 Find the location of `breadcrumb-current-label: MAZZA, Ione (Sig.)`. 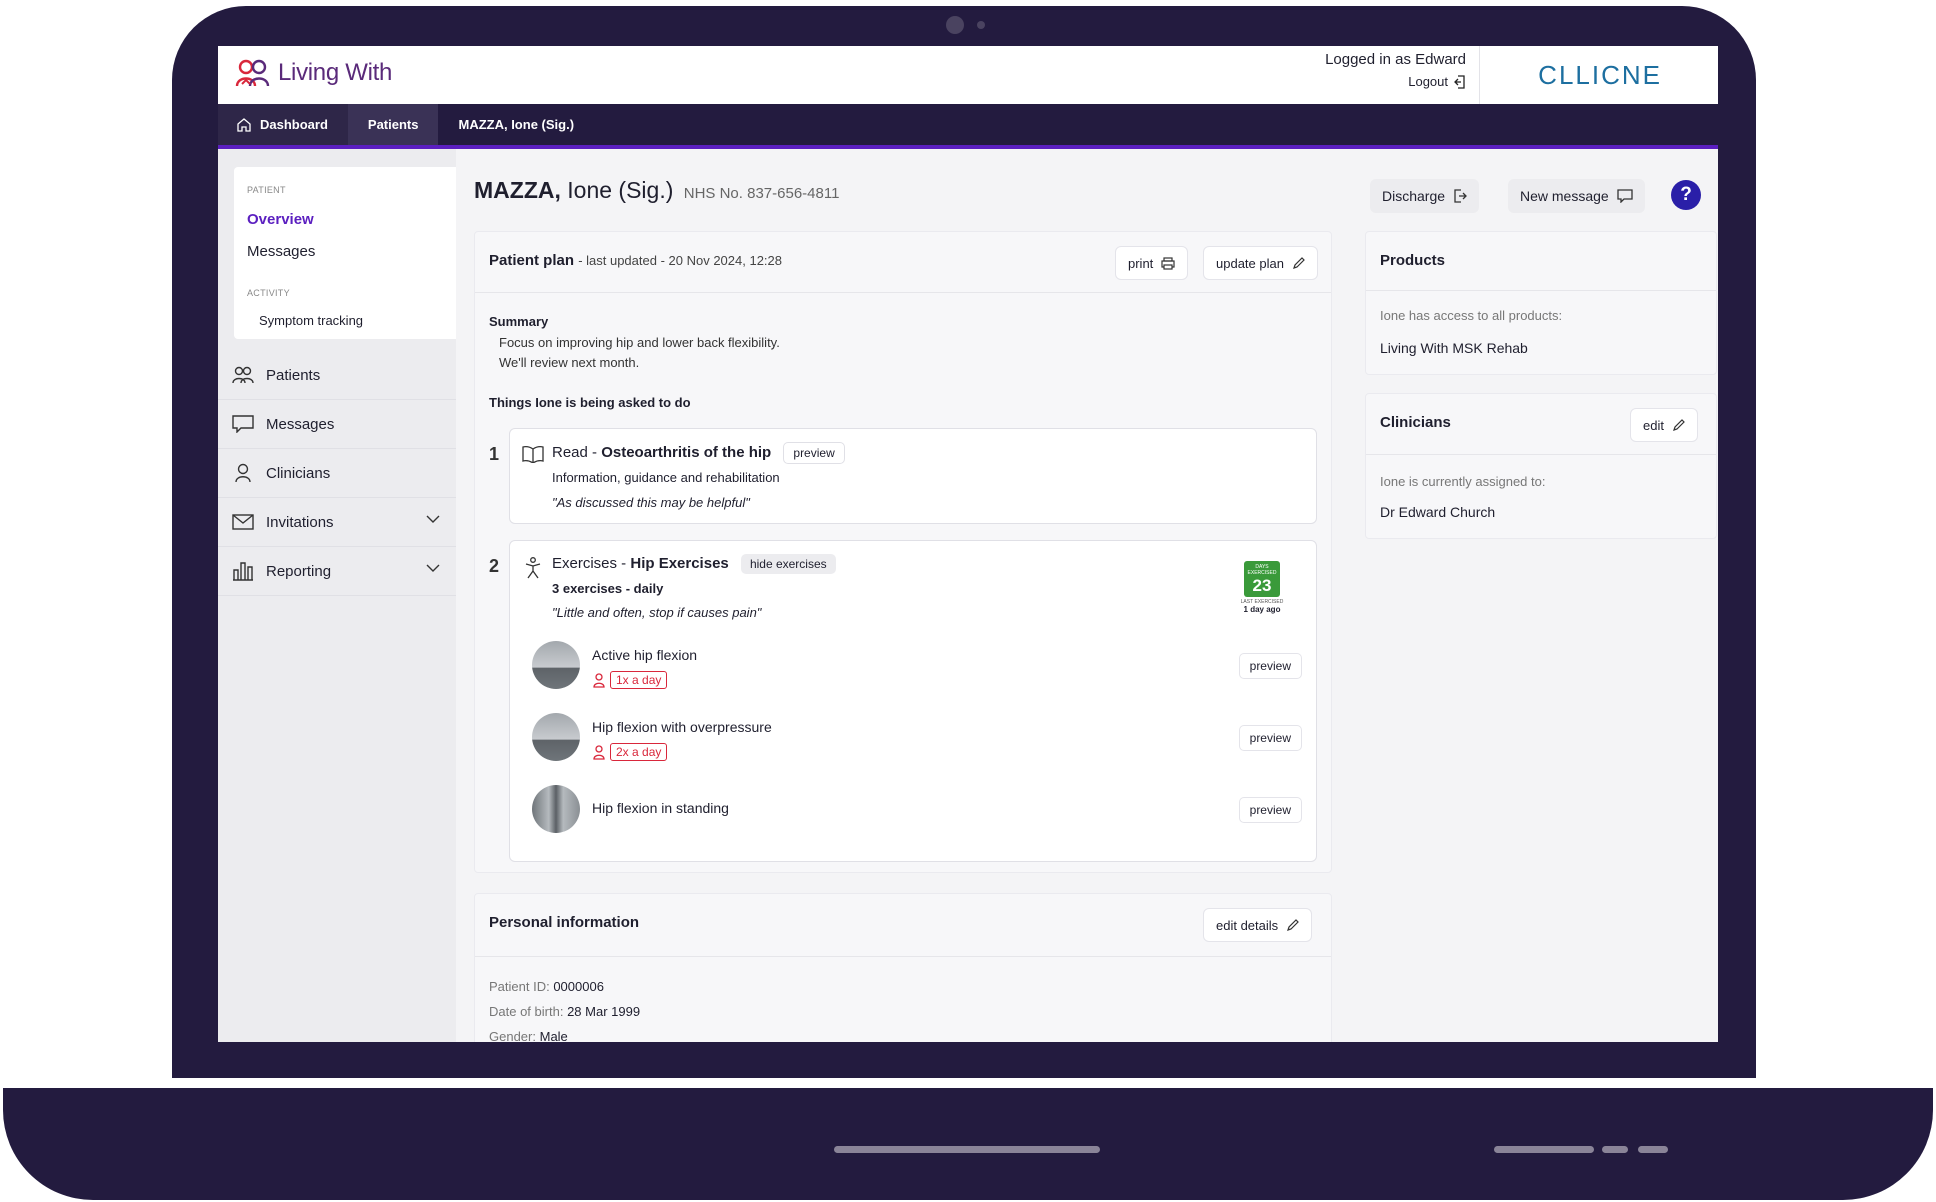

breadcrumb-current-label: MAZZA, Ione (Sig.) is located at coordinates (516, 124).